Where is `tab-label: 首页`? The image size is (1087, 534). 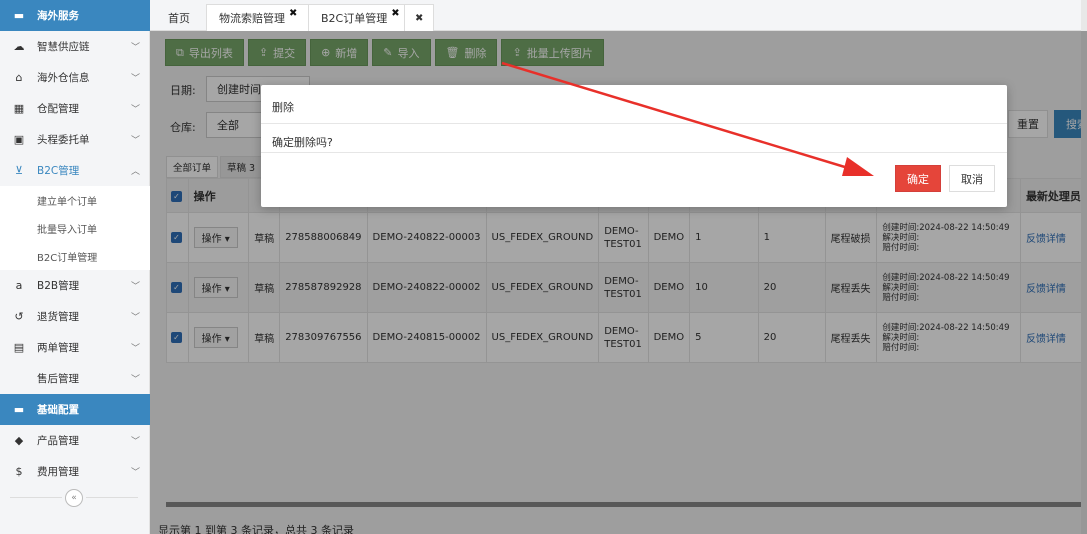 tab-label: 首页 is located at coordinates (179, 18).